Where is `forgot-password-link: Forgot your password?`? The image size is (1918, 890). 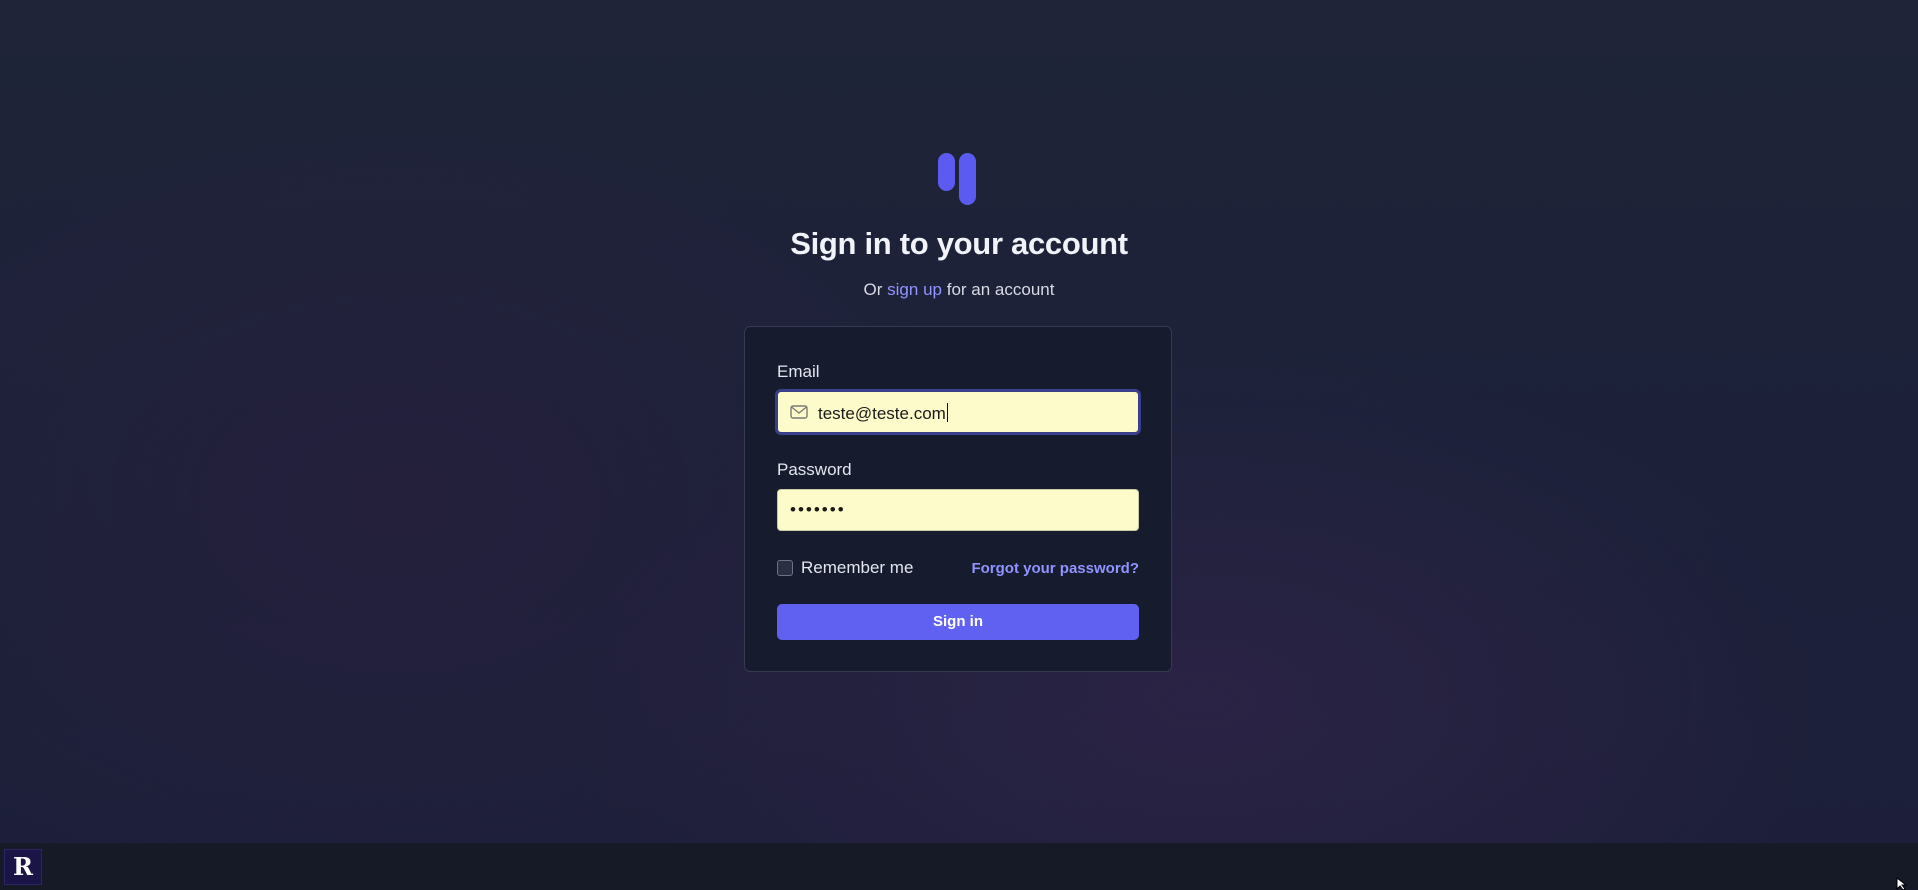
forgot-password-link: Forgot your password? is located at coordinates (1055, 568).